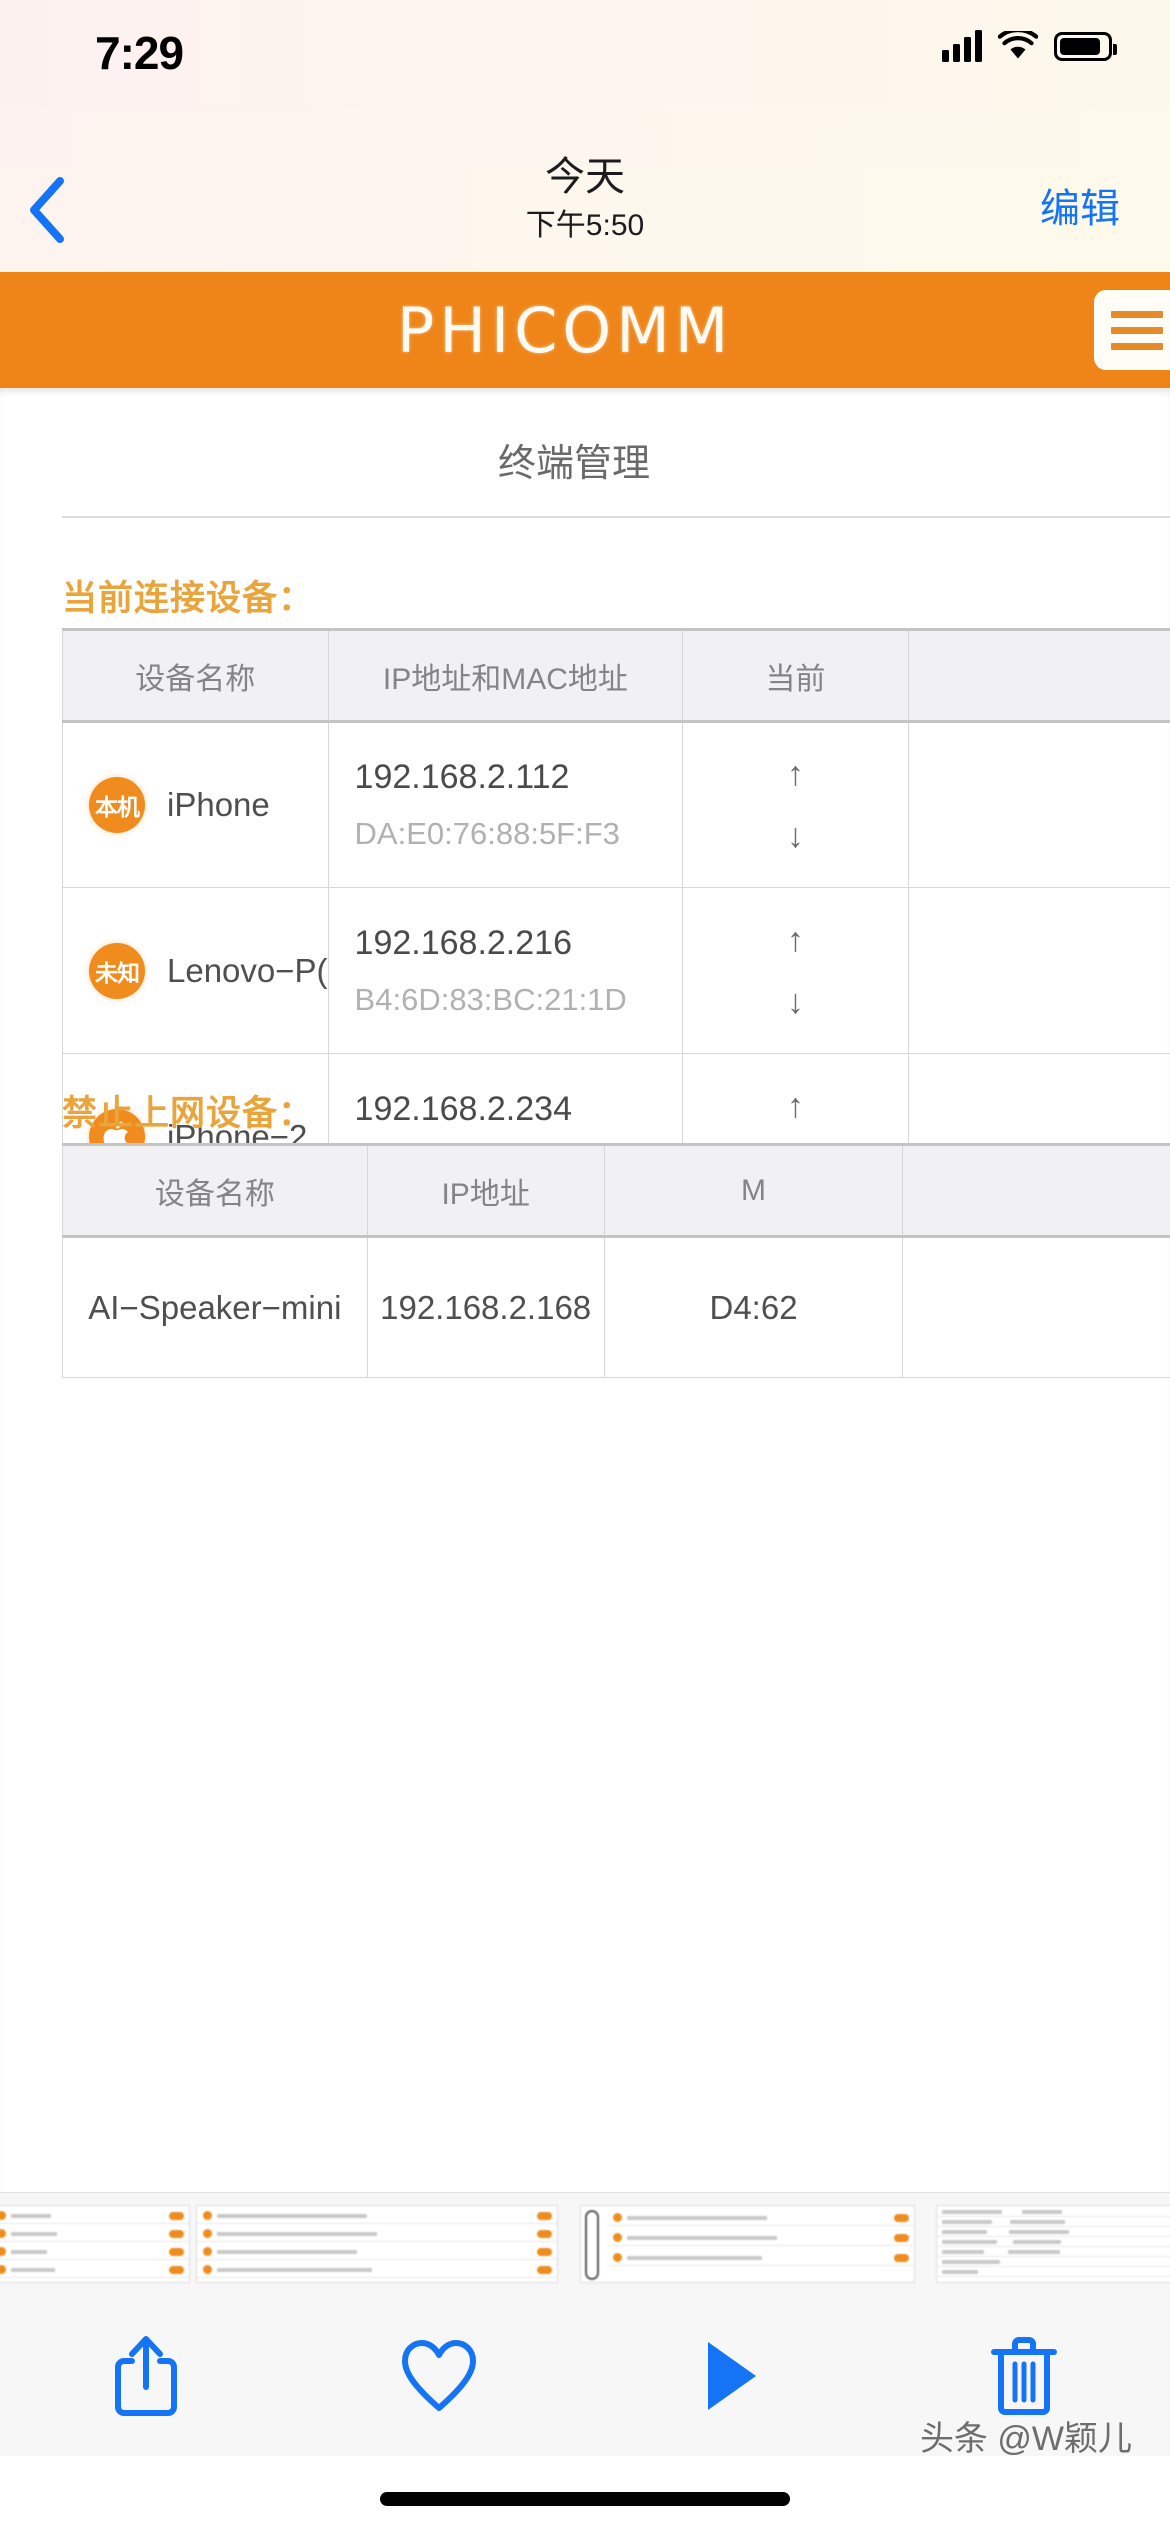  Describe the element at coordinates (188, 1113) in the screenshot. I see `section-label-blocked: 禁止上网设备：` at that location.